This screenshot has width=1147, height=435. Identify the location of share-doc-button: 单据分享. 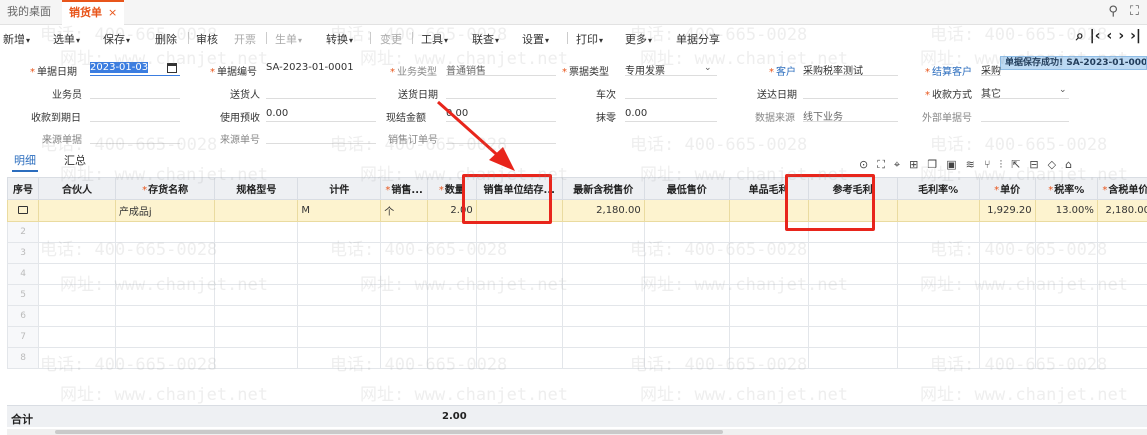
(698, 39).